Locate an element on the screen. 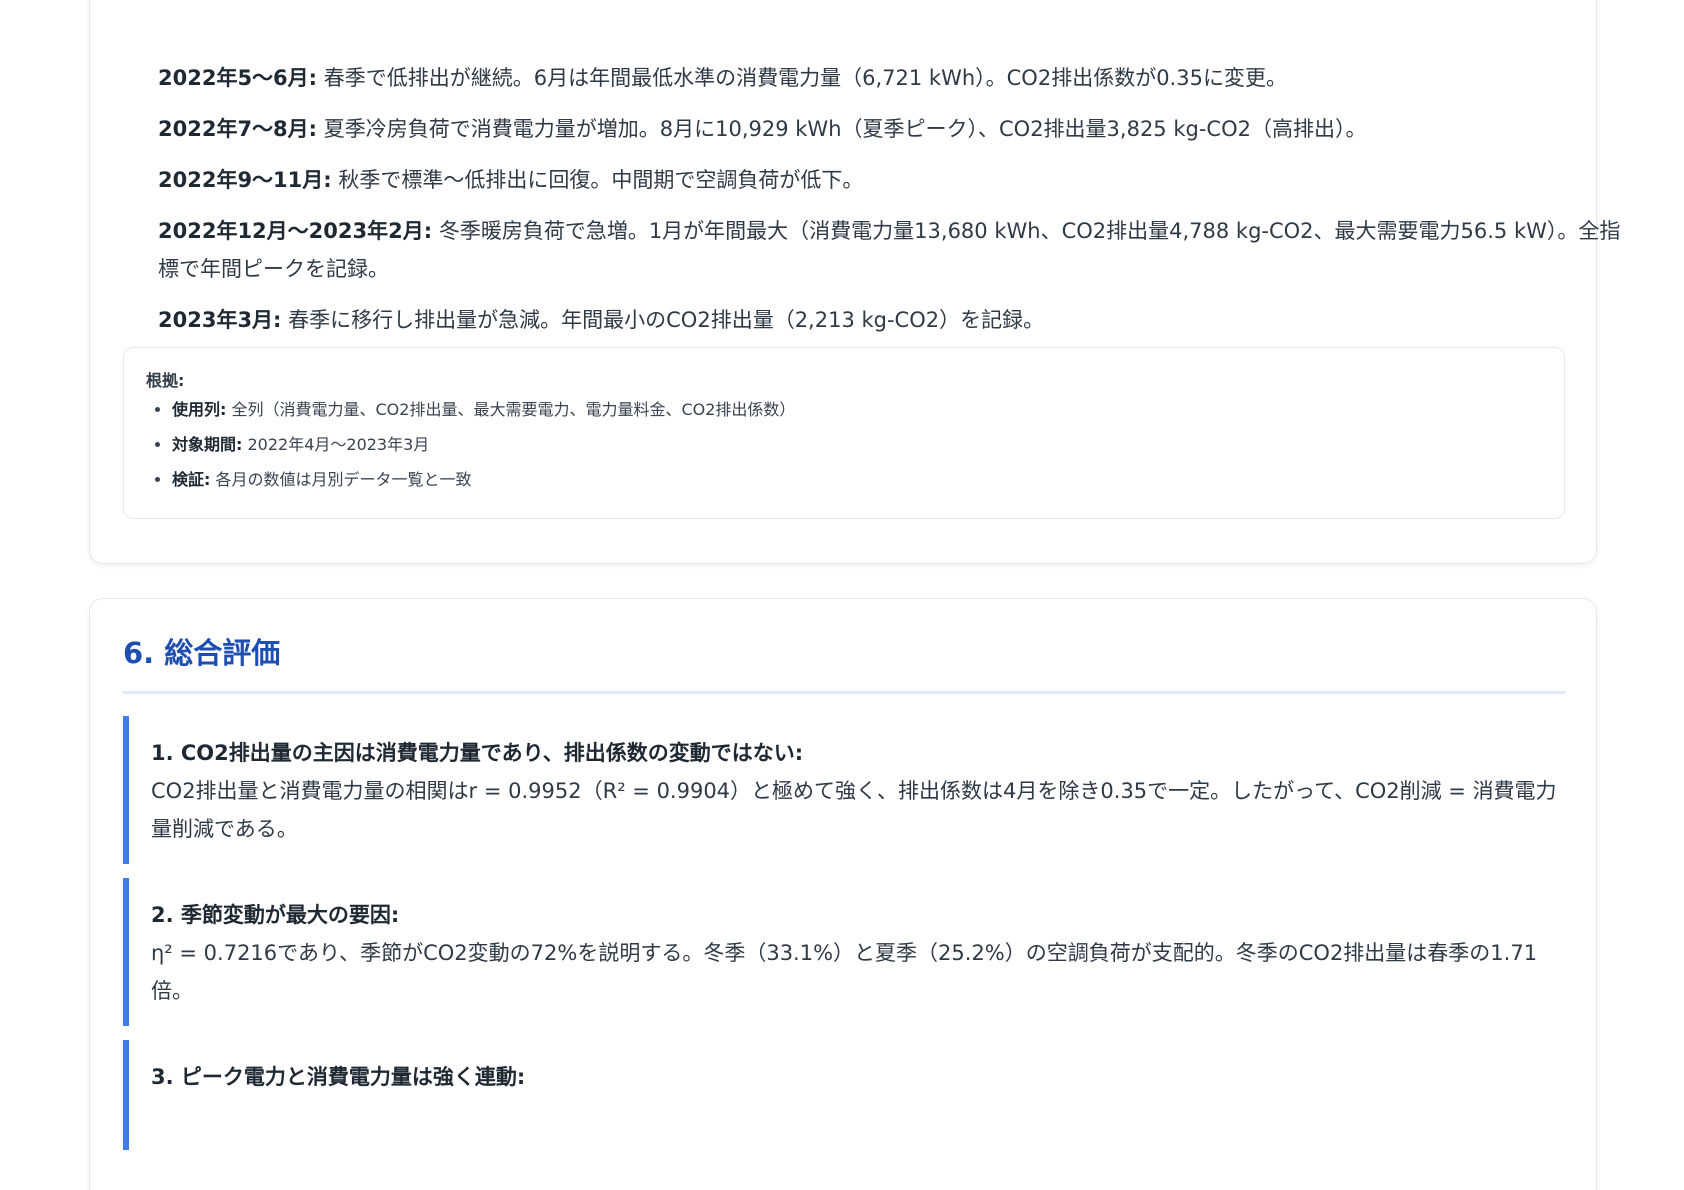  timeline-period: 2022年9〜11月: is located at coordinates (245, 180).